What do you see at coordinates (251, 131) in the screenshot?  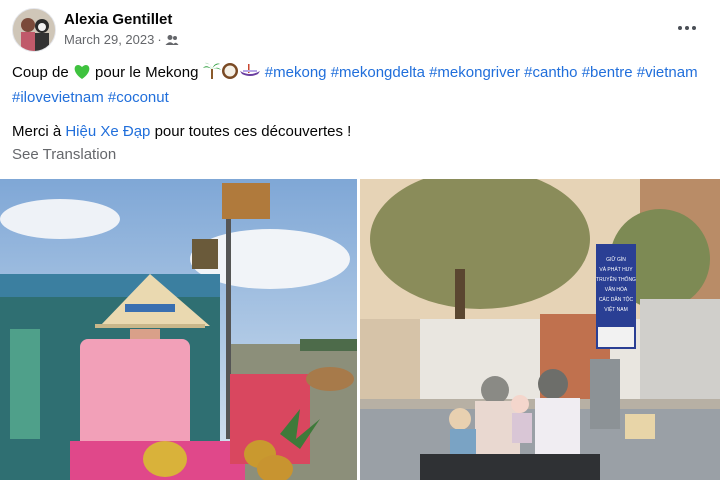 I see `line2-suffix: pour toutes ces découvertes !` at bounding box center [251, 131].